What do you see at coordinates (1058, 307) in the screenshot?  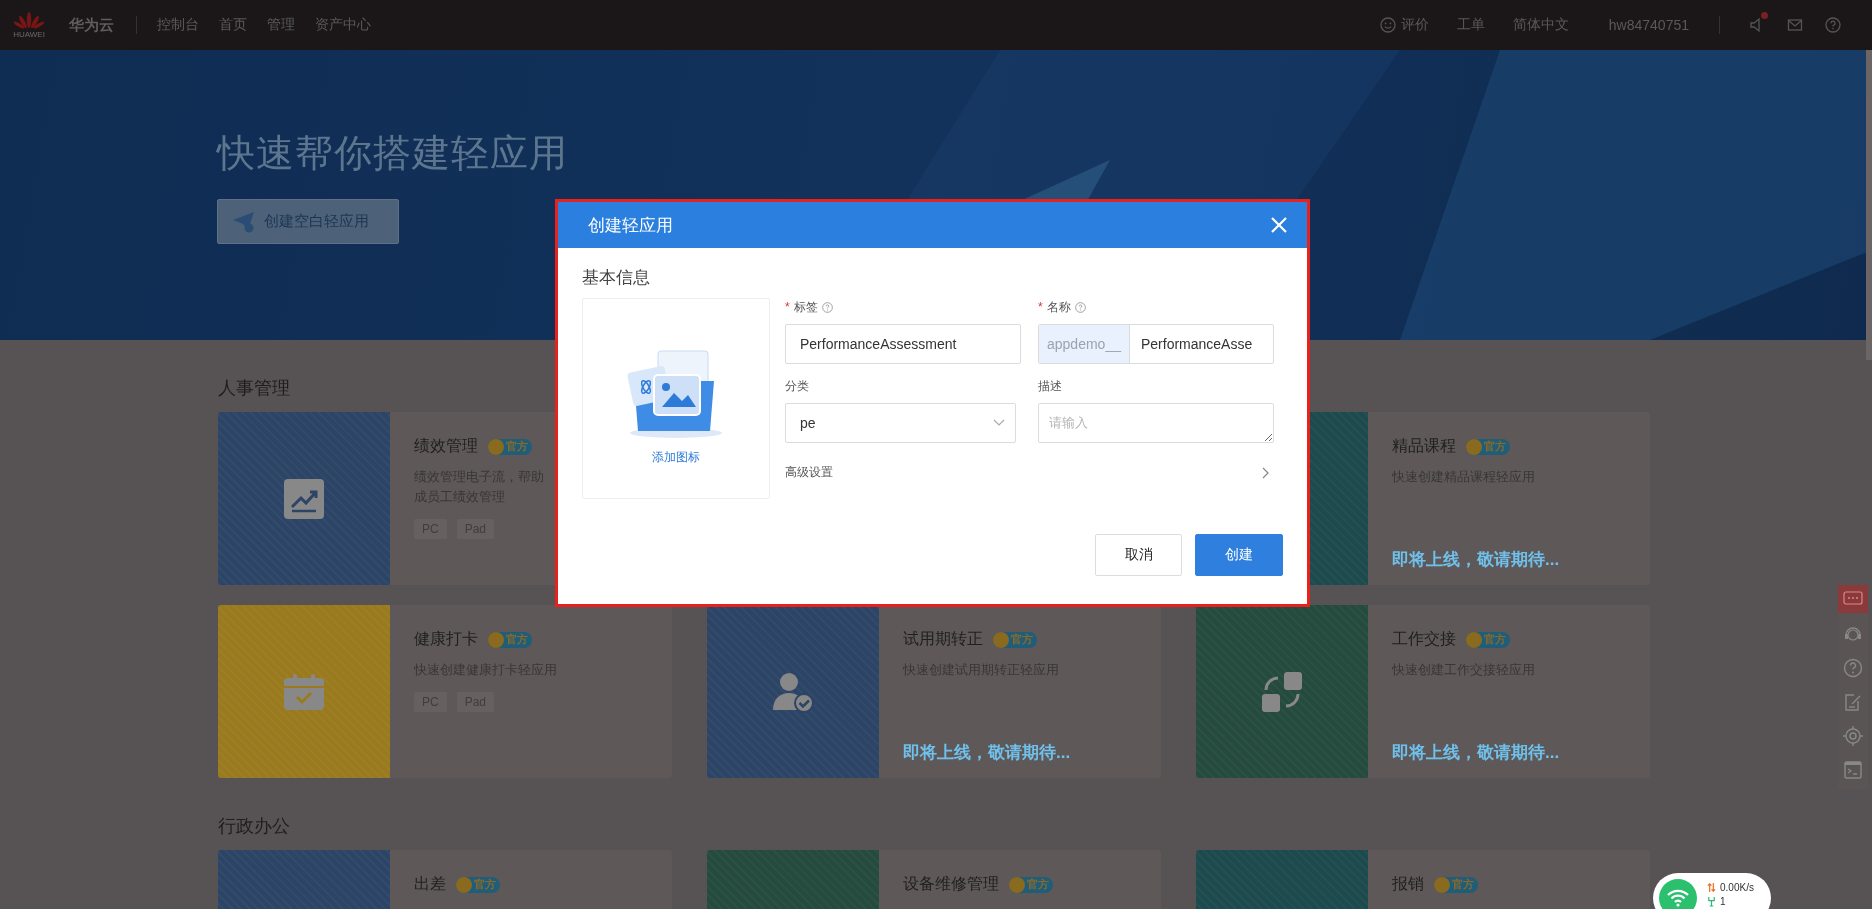 I see `field-label: 名称` at bounding box center [1058, 307].